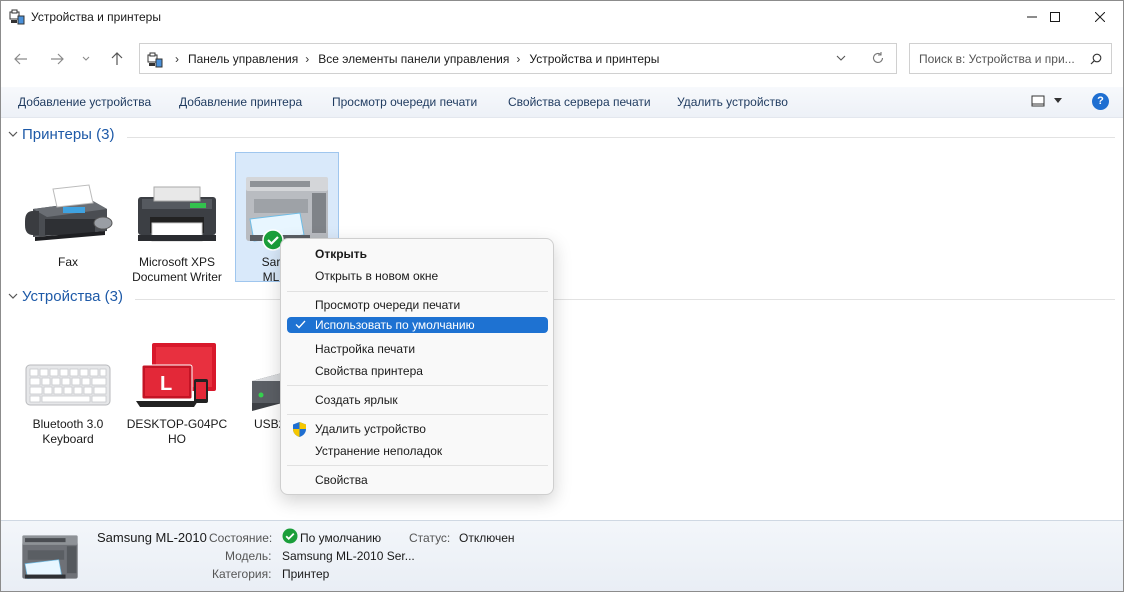 The width and height of the screenshot is (1124, 592). Describe the element at coordinates (594, 59) in the screenshot. I see `breadcrumb-devices-printers: Устройства и принтеры` at that location.